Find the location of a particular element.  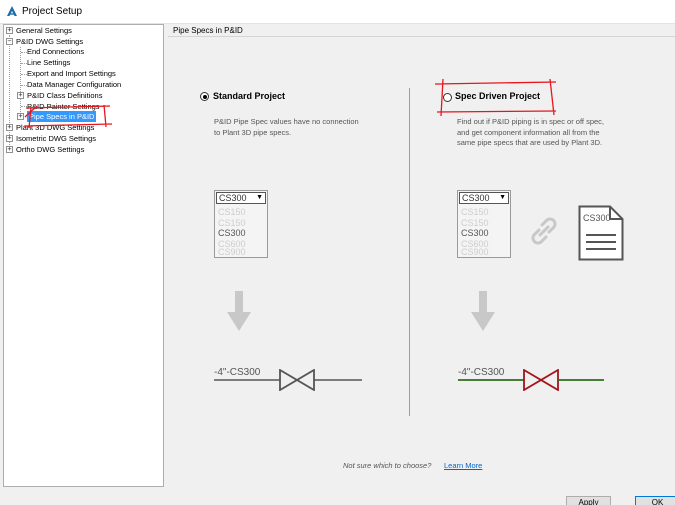

tree-item-label: Ortho DWG Settings is located at coordinates (50, 149).